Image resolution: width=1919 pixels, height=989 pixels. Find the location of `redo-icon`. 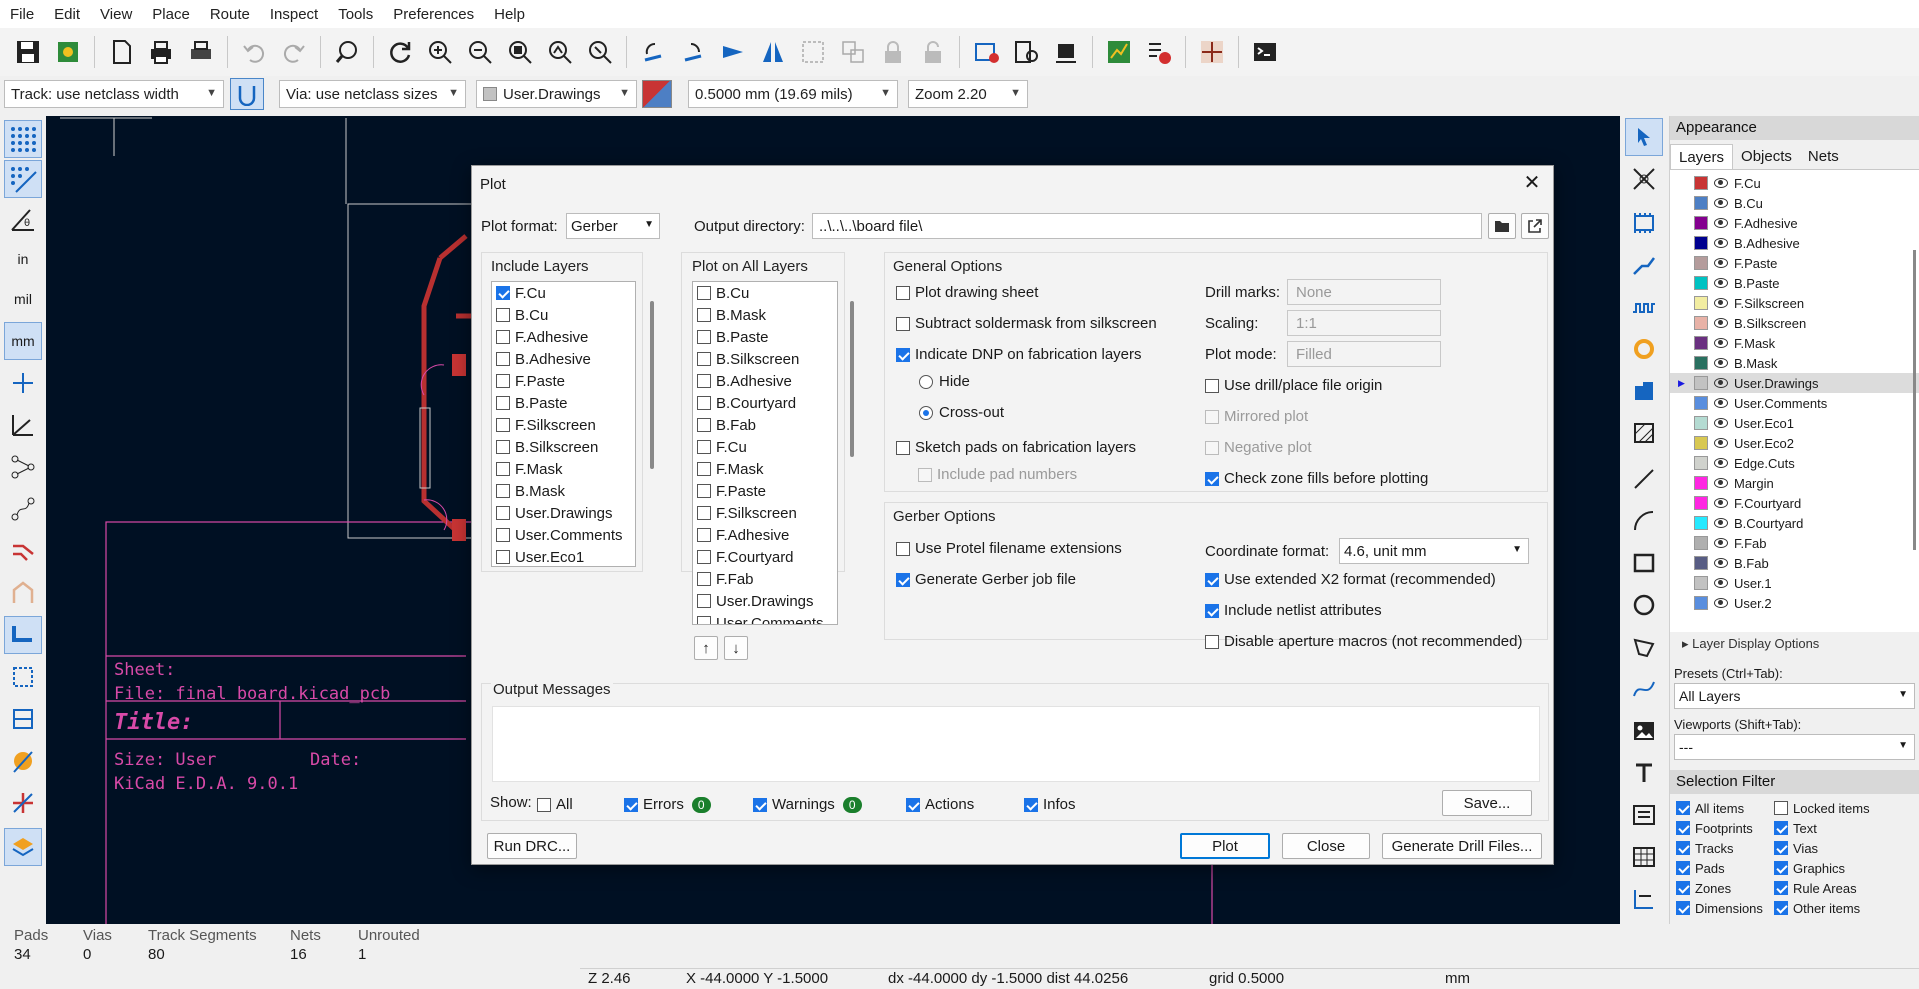

redo-icon is located at coordinates (294, 52).